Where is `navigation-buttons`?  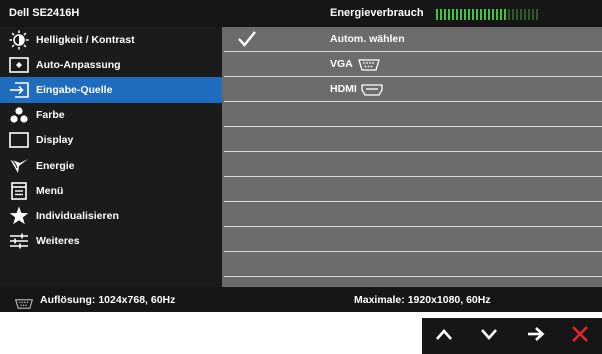 navigation-buttons is located at coordinates (512, 336).